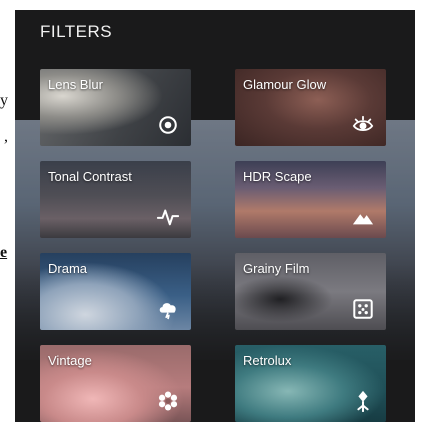 Image resolution: width=422 pixels, height=422 pixels. Describe the element at coordinates (363, 309) in the screenshot. I see `film-grain-icon` at that location.